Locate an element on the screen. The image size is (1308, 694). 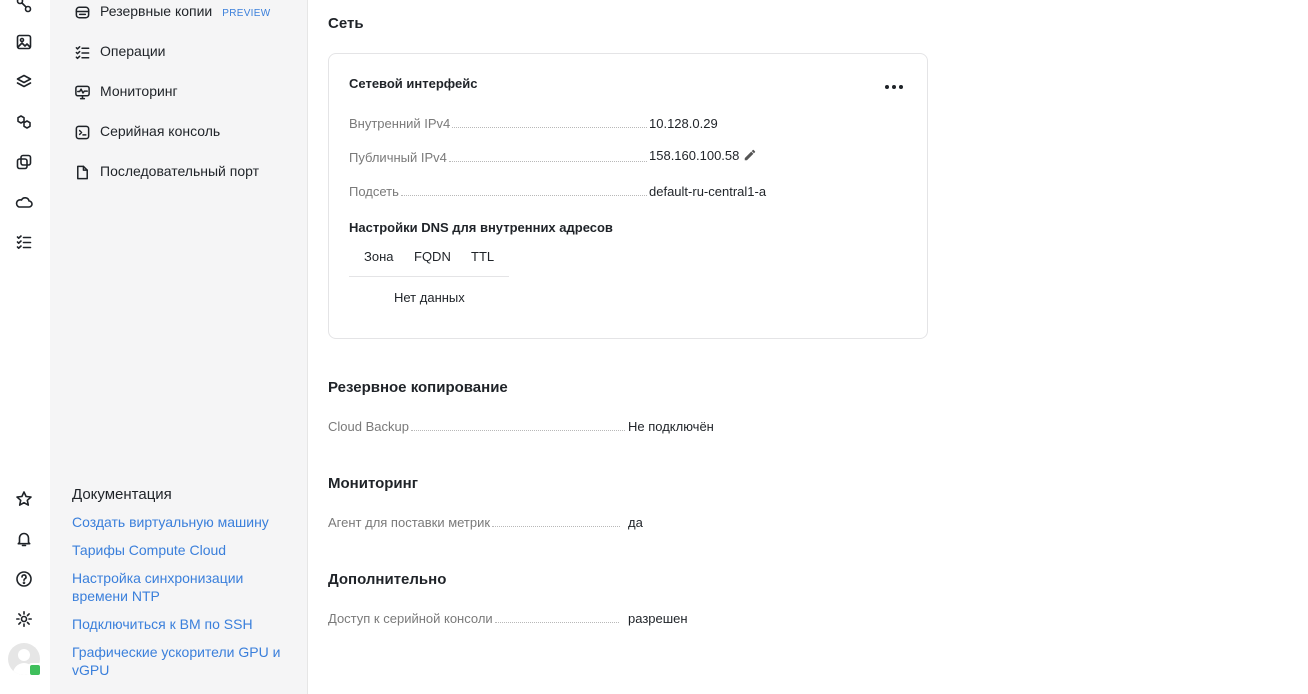
image-icon is located at coordinates (24, 42).